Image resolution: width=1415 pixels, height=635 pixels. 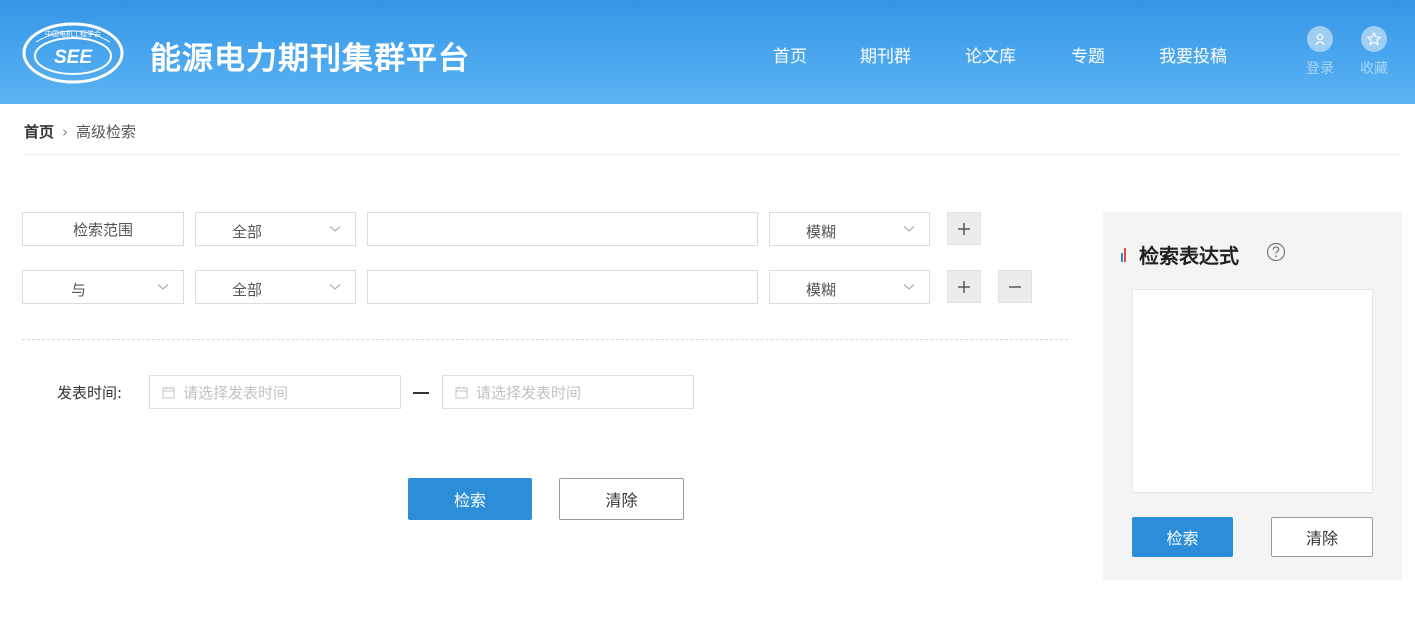 What do you see at coordinates (421, 393) in the screenshot?
I see `date-range-separator` at bounding box center [421, 393].